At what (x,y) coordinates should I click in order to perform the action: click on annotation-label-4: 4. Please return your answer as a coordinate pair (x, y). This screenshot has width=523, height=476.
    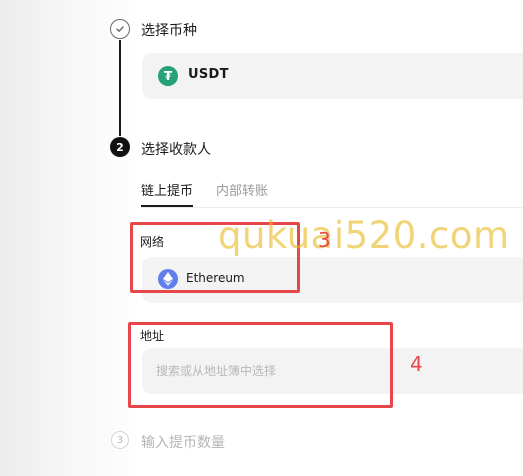
    Looking at the image, I should click on (416, 364).